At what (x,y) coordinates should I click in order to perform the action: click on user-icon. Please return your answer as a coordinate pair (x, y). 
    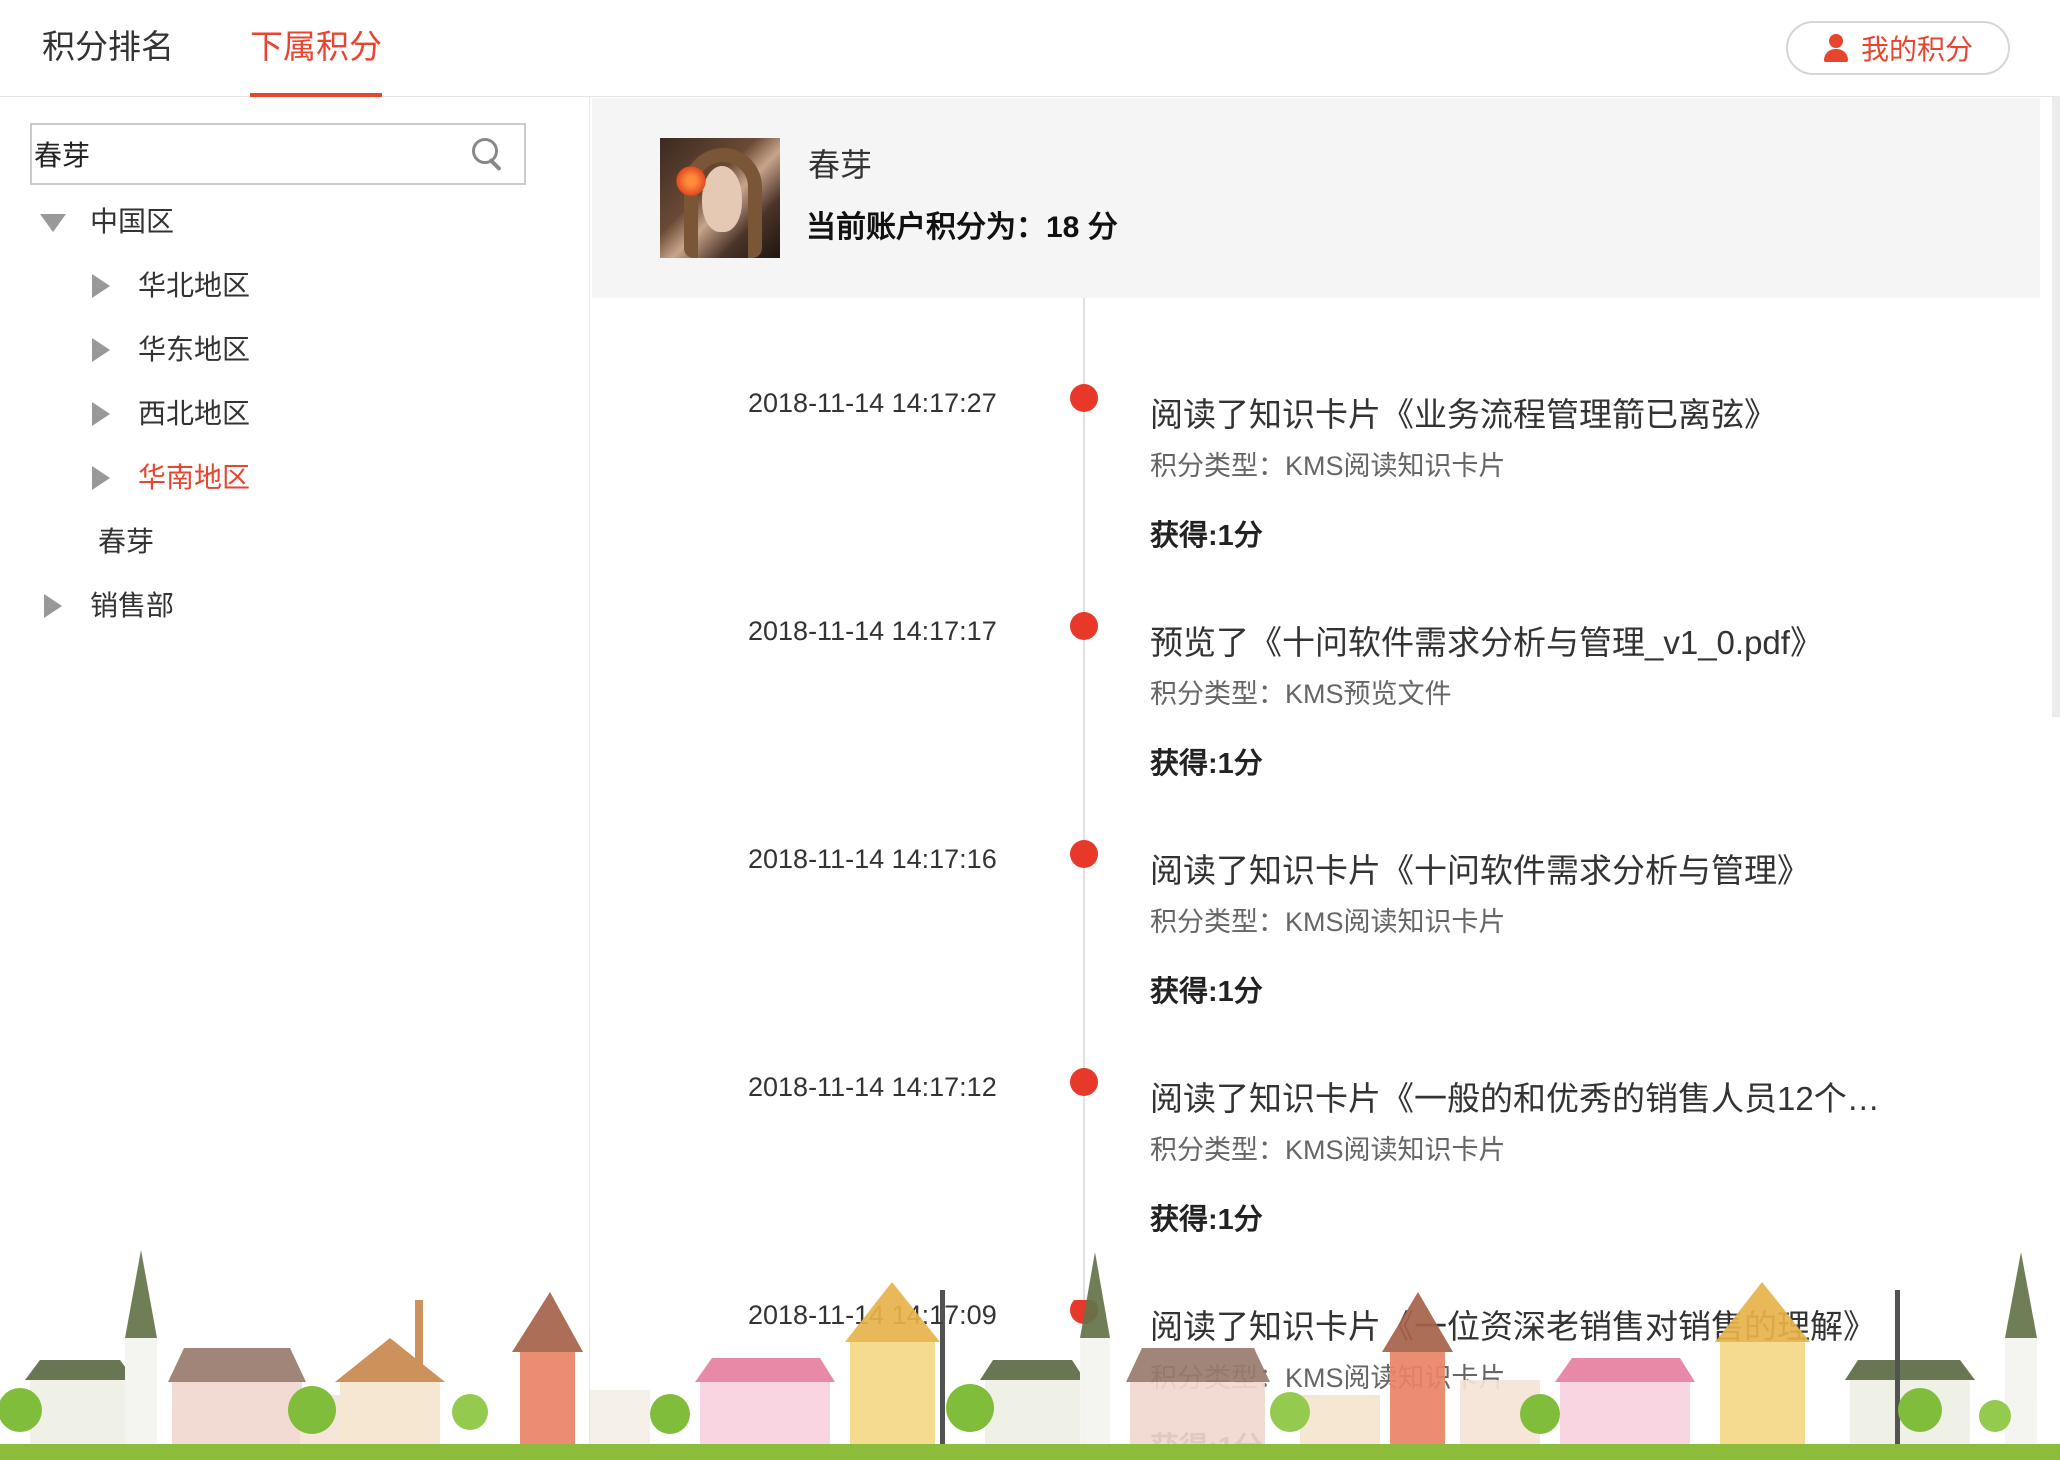
    Looking at the image, I should click on (1836, 48).